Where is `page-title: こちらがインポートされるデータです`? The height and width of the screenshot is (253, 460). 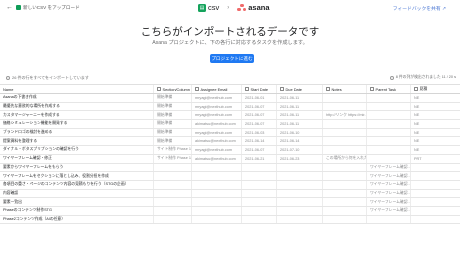 page-title: こちらがインポートされるデータです is located at coordinates (230, 32).